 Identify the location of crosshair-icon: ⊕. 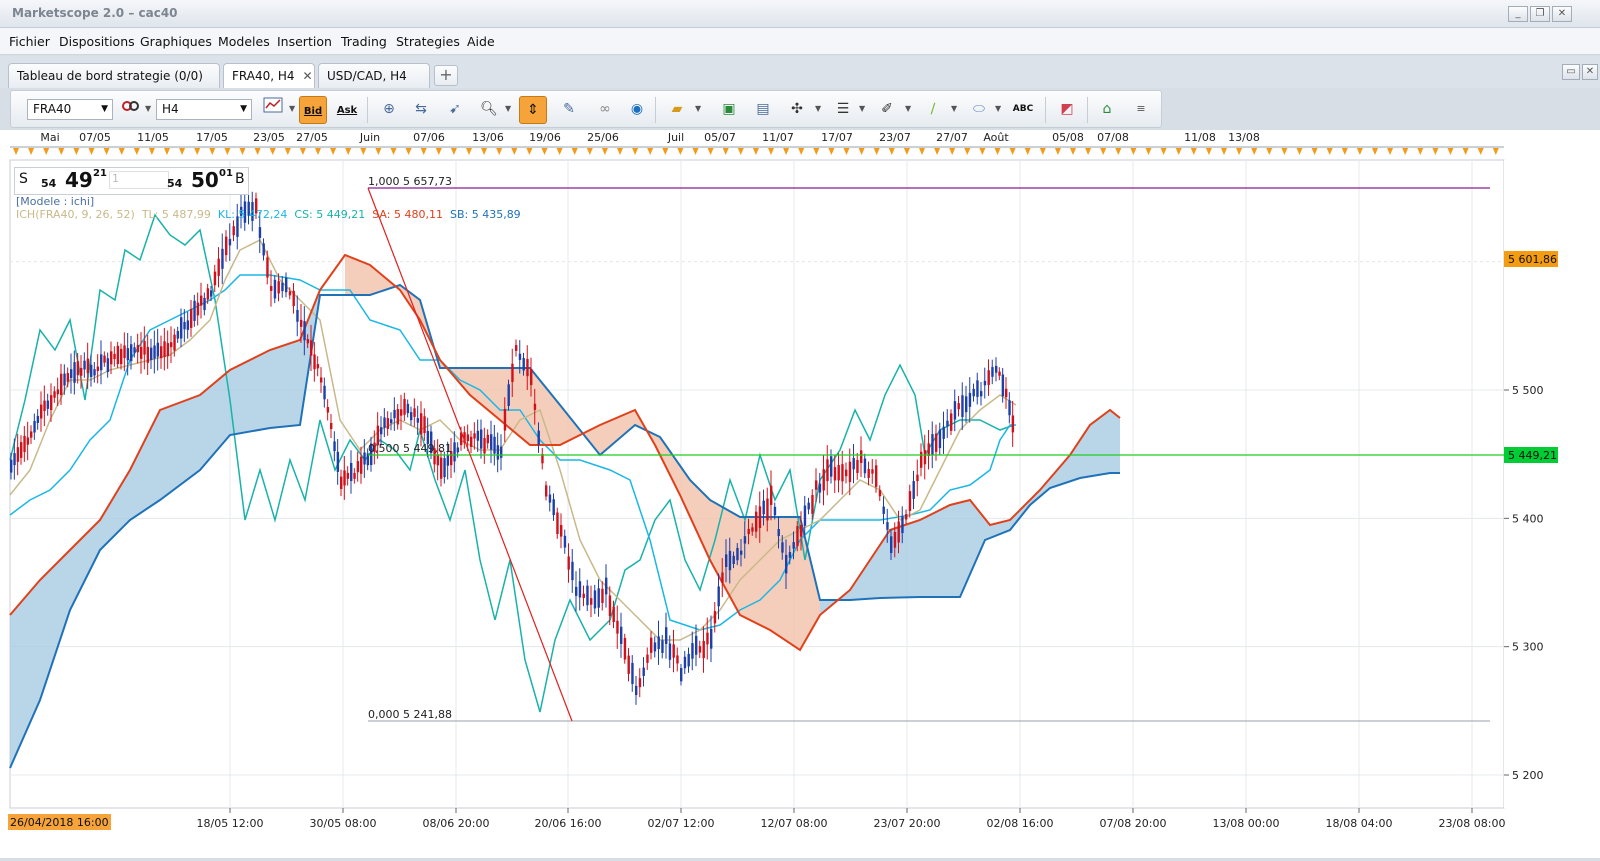
(389, 110).